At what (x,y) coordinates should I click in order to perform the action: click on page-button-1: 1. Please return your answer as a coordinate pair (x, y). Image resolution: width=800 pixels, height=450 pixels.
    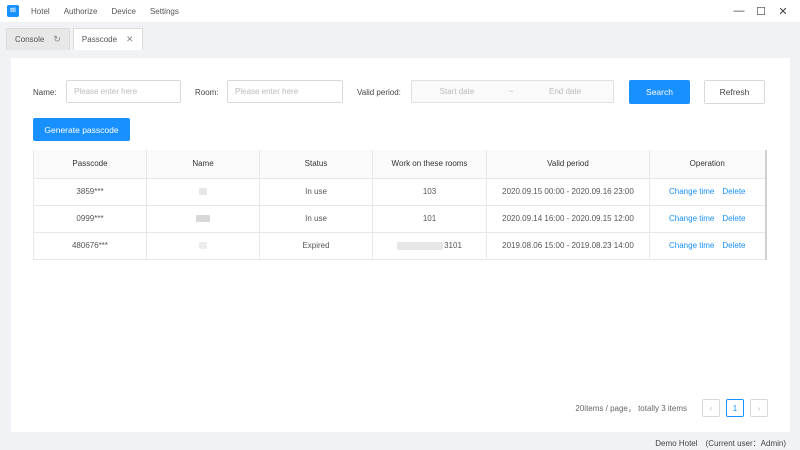
    Looking at the image, I should click on (735, 408).